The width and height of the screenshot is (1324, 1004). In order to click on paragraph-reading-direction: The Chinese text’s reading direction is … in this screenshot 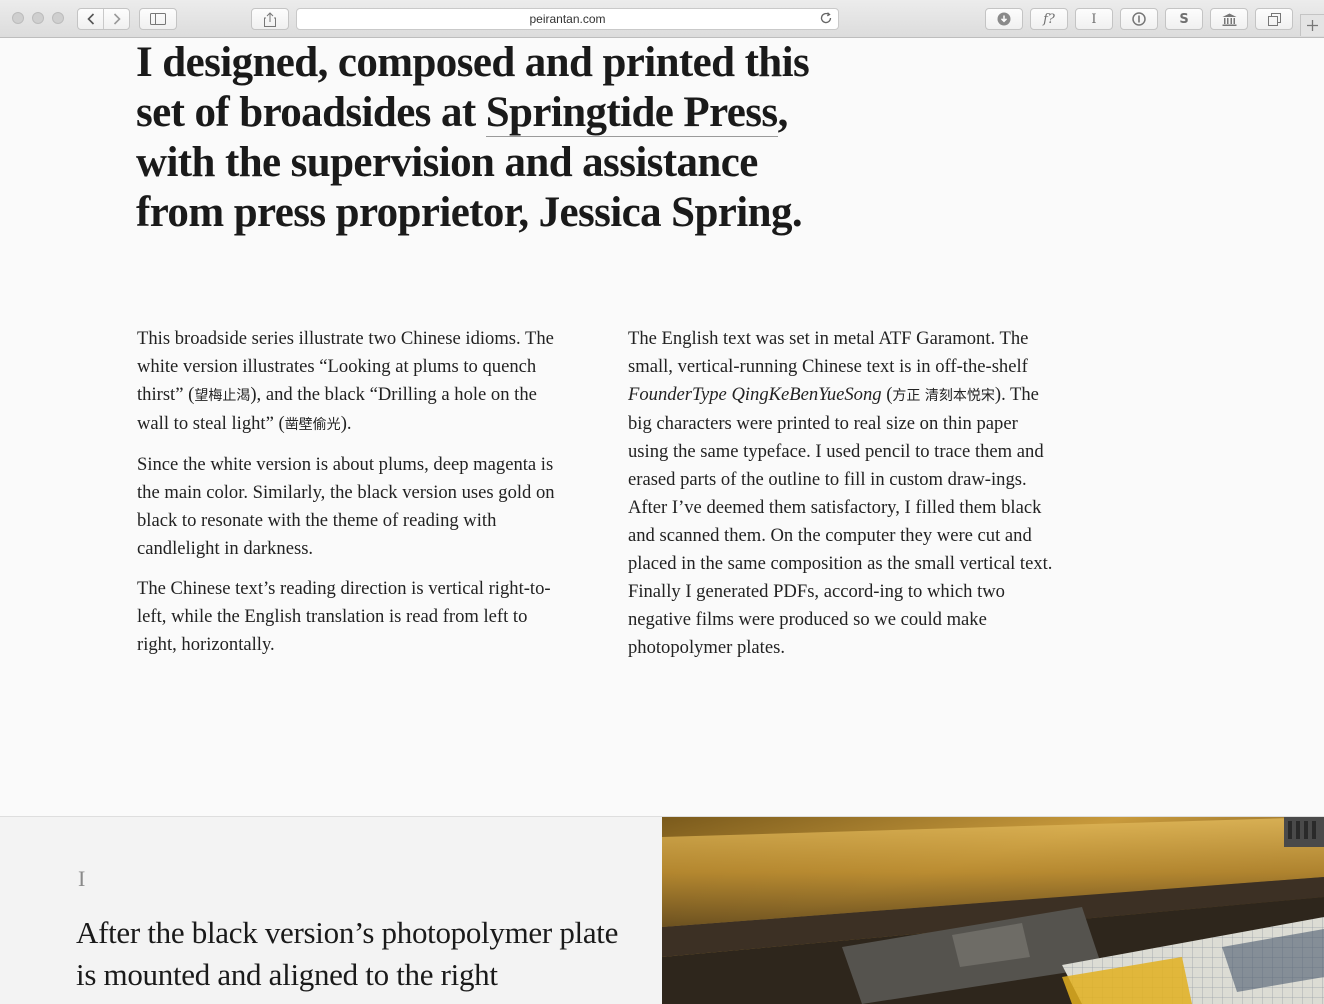, I will do `click(344, 616)`.